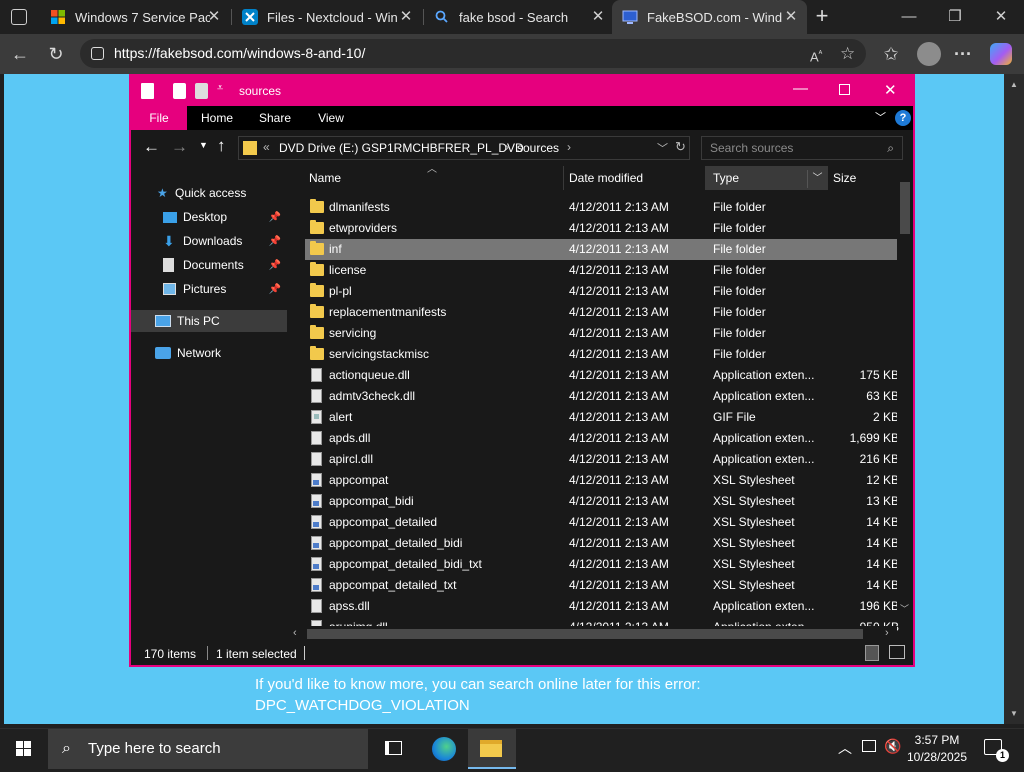  What do you see at coordinates (394, 749) in the screenshot?
I see `task-view-button` at bounding box center [394, 749].